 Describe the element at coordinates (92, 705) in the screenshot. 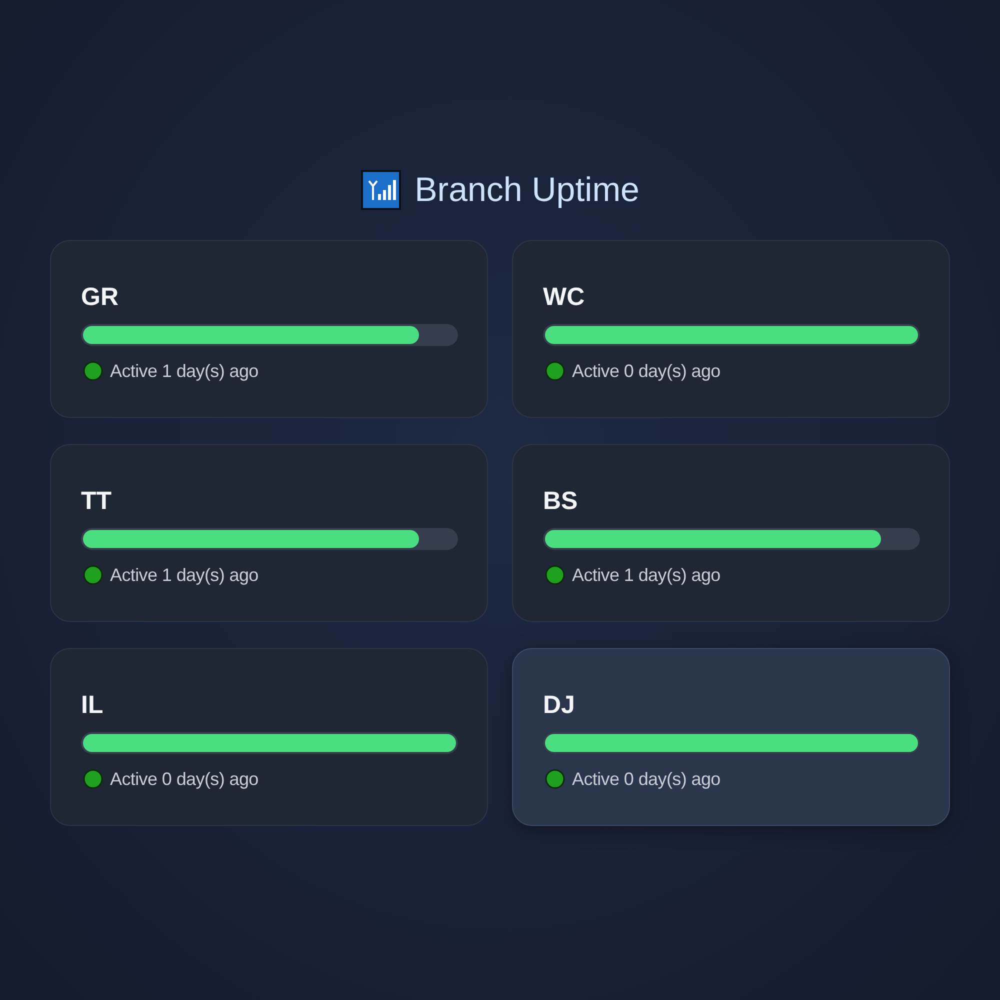

I see `branch-name: IL` at that location.